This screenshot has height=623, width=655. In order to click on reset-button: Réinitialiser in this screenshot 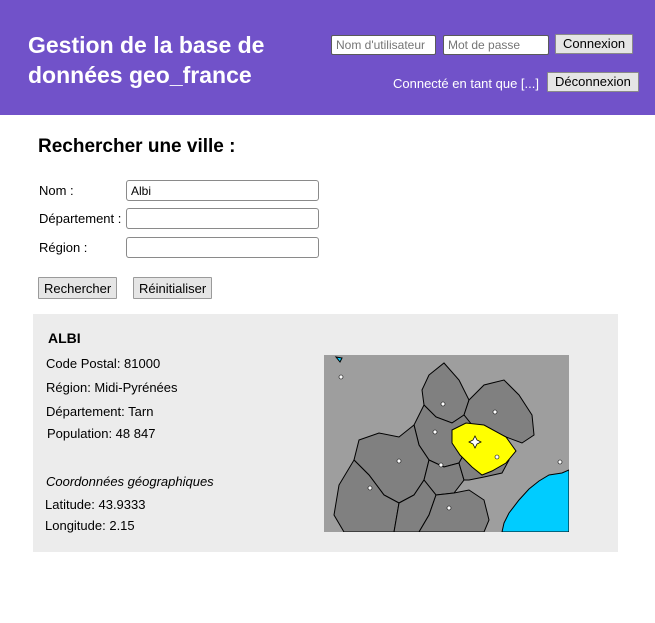, I will do `click(173, 288)`.